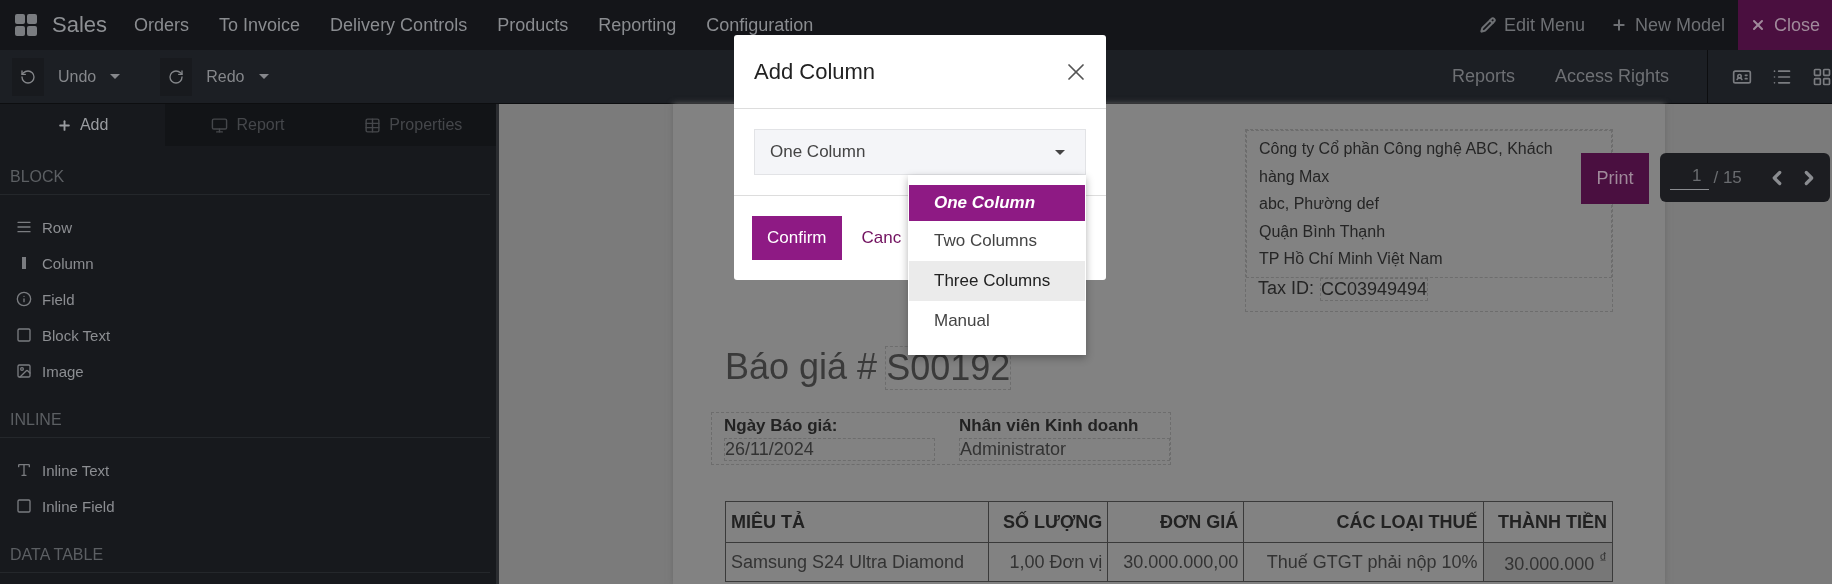  I want to click on cancel-link: Canc, so click(881, 238).